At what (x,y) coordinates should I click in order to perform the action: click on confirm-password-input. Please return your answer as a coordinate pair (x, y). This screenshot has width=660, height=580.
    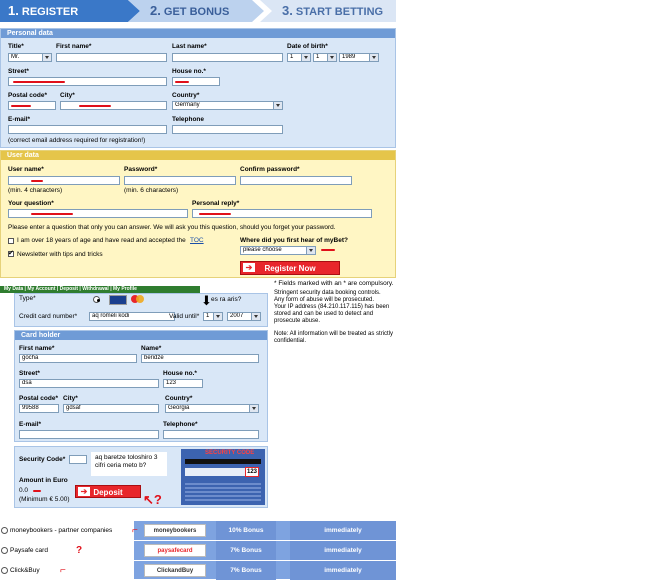
    Looking at the image, I should click on (296, 180).